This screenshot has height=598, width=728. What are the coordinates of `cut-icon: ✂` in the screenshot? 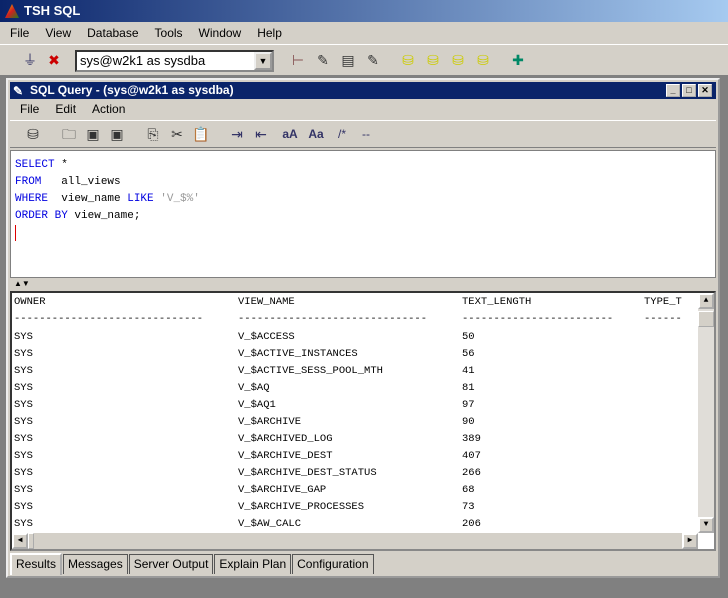 It's located at (177, 134).